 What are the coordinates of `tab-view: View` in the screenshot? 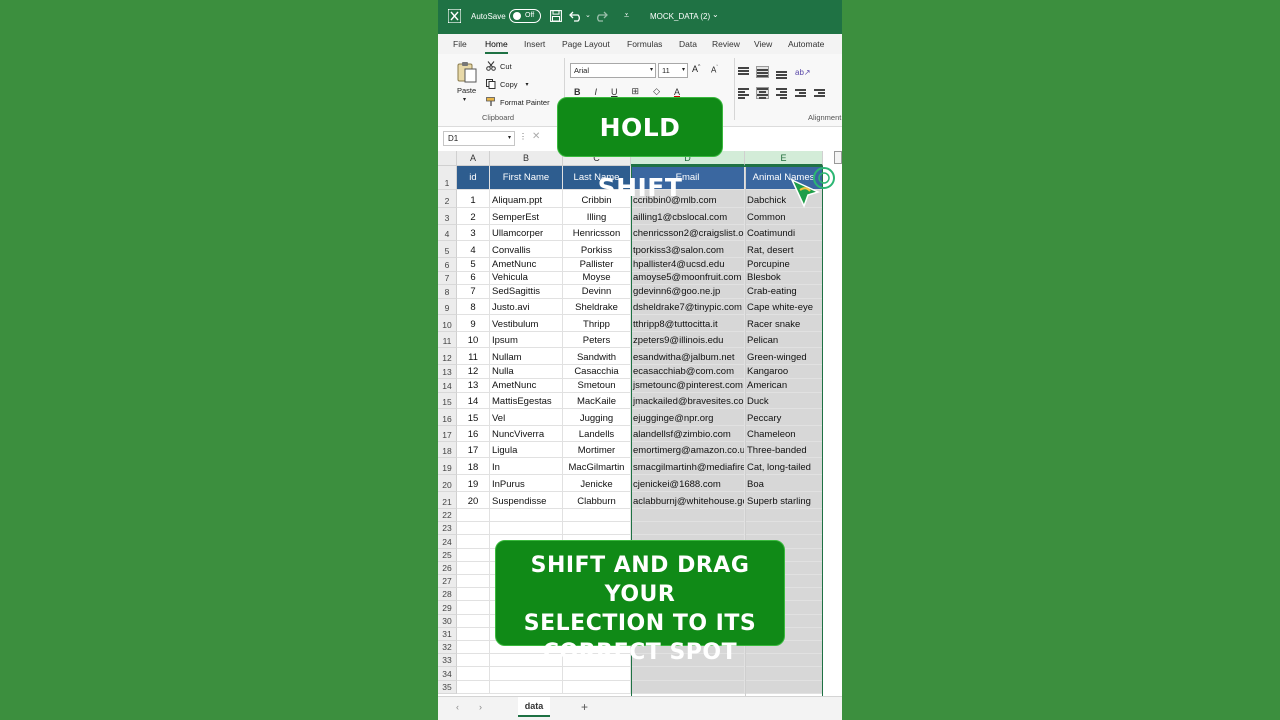 It's located at (763, 44).